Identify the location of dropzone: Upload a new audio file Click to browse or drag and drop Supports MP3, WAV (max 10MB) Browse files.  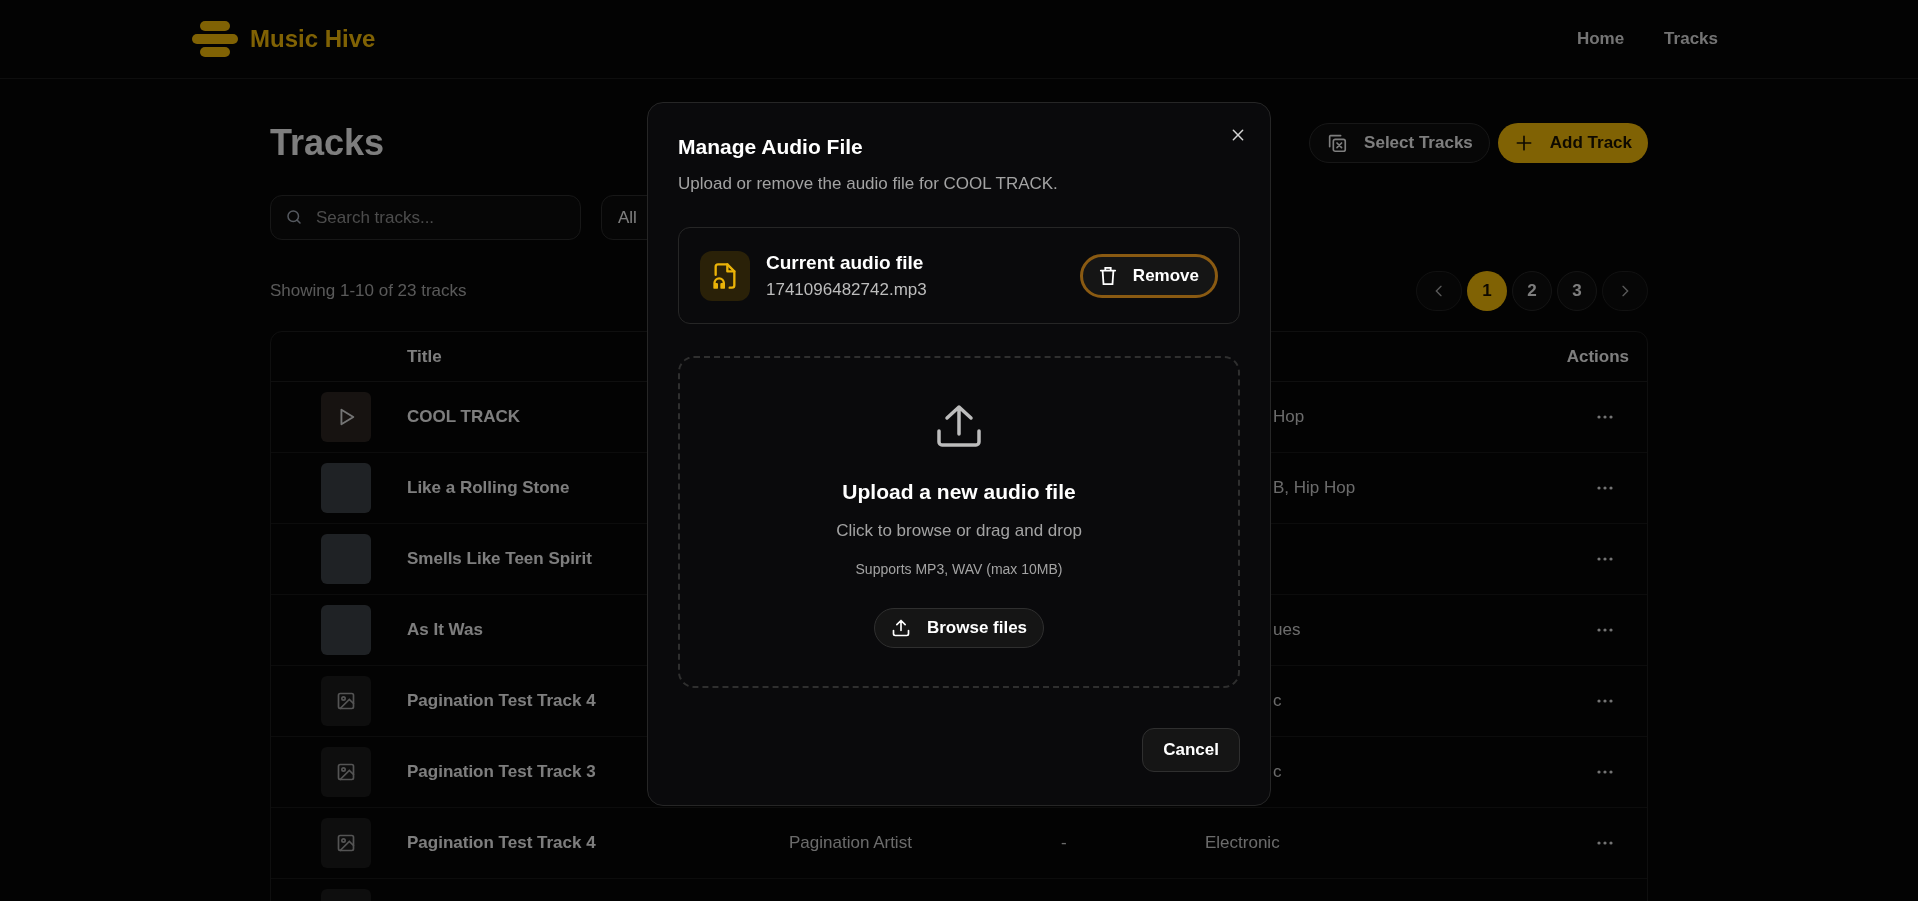
(959, 522).